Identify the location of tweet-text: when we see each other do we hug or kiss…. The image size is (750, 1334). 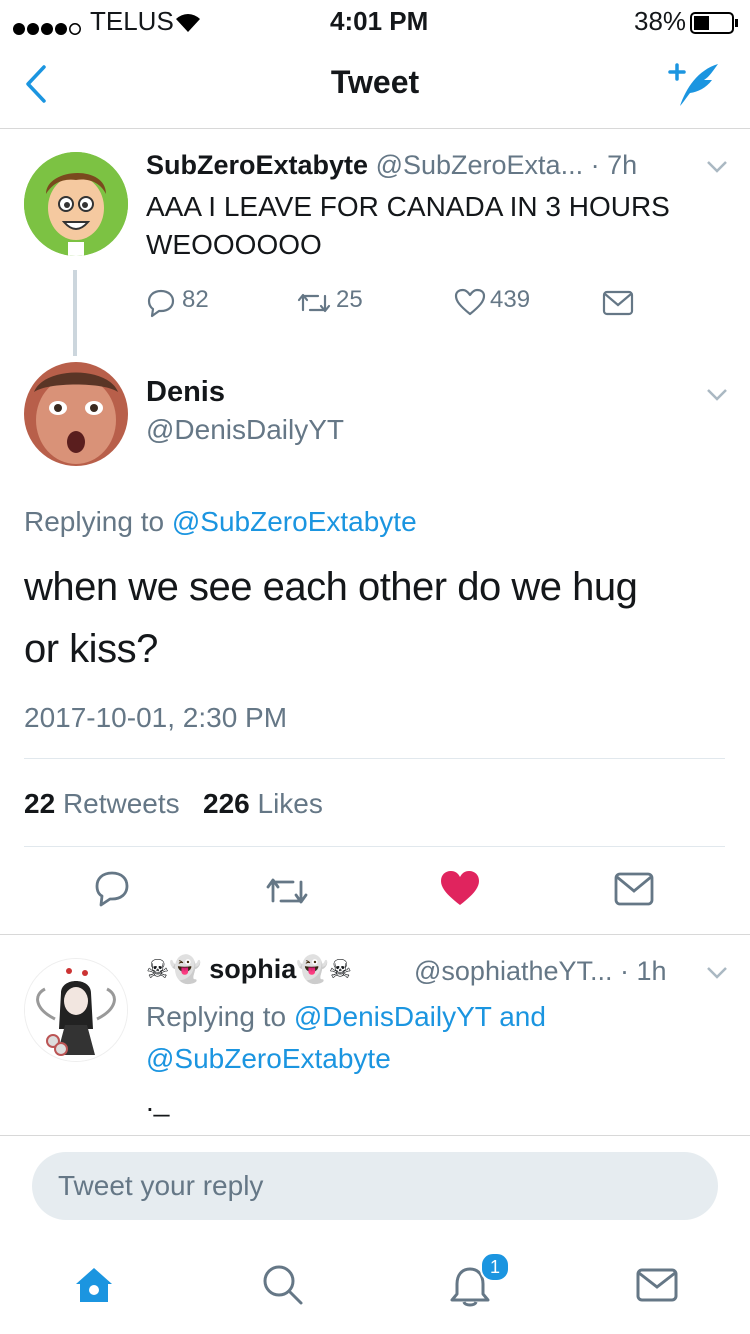
(331, 618).